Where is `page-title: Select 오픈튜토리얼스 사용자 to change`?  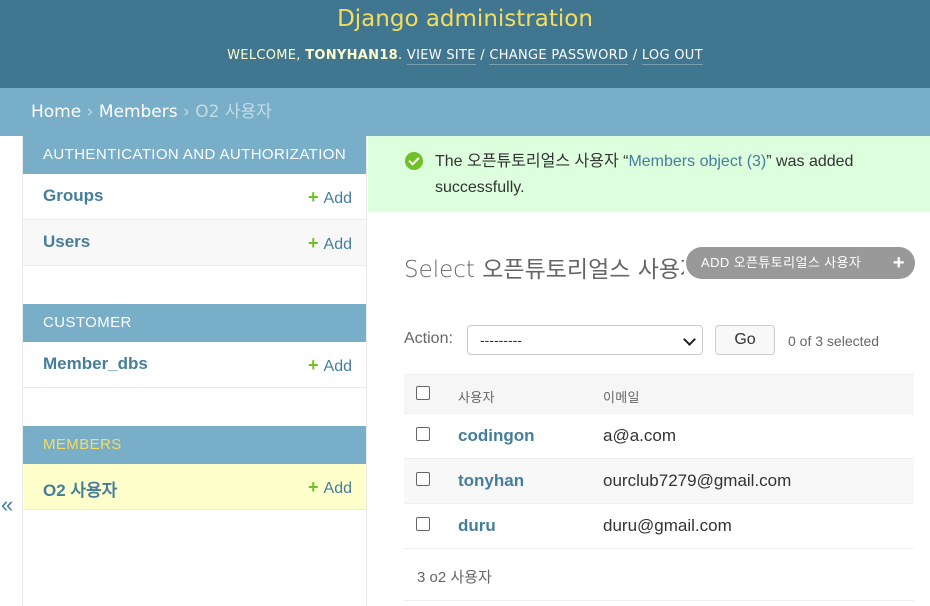
page-title: Select 오픈튜토리얼스 사용자 to change is located at coordinates (544, 270).